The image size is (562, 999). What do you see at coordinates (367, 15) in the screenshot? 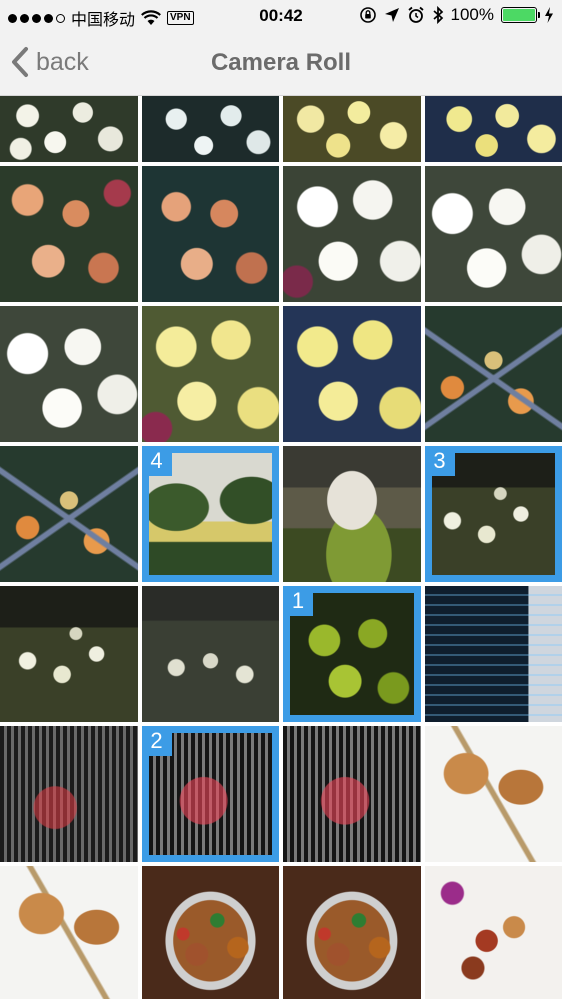
I see `orientation-lock-icon` at bounding box center [367, 15].